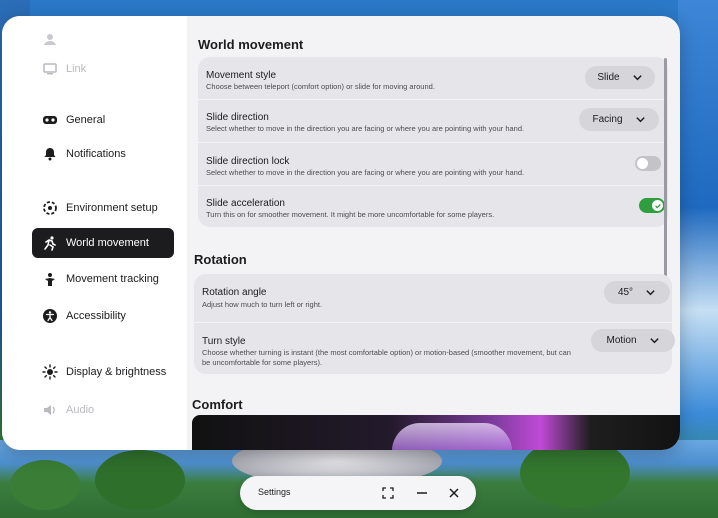  What do you see at coordinates (234, 292) in the screenshot?
I see `setting-title: Rotation angle` at bounding box center [234, 292].